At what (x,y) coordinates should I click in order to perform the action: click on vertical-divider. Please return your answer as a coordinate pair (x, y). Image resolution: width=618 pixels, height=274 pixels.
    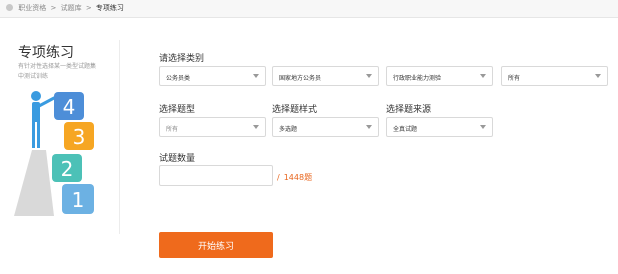
    Looking at the image, I should click on (119, 137).